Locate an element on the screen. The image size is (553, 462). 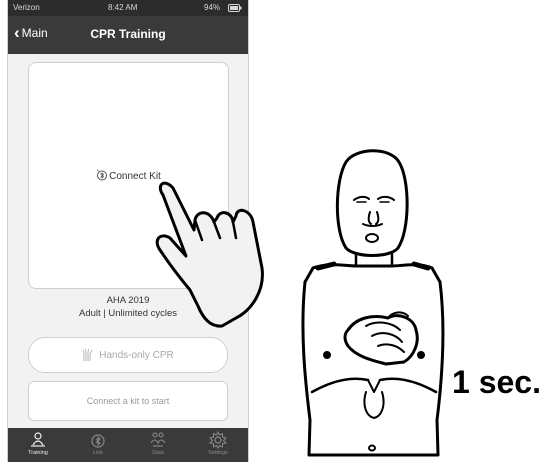
timer-label: 1 sec. is located at coordinates (496, 382).